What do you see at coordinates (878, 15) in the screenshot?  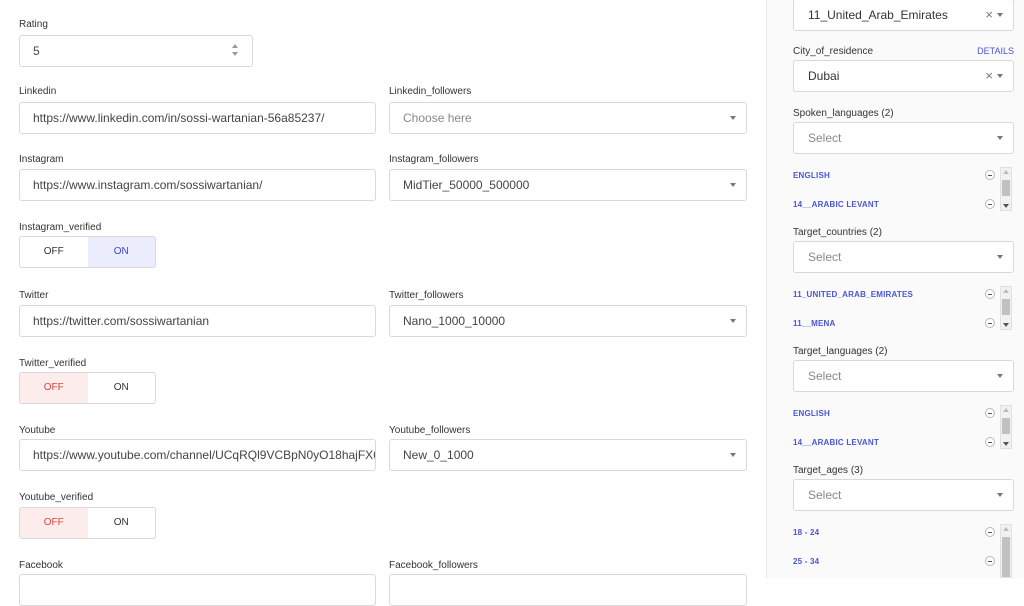 I see `country-value: 11_United_Arab_Emirates` at bounding box center [878, 15].